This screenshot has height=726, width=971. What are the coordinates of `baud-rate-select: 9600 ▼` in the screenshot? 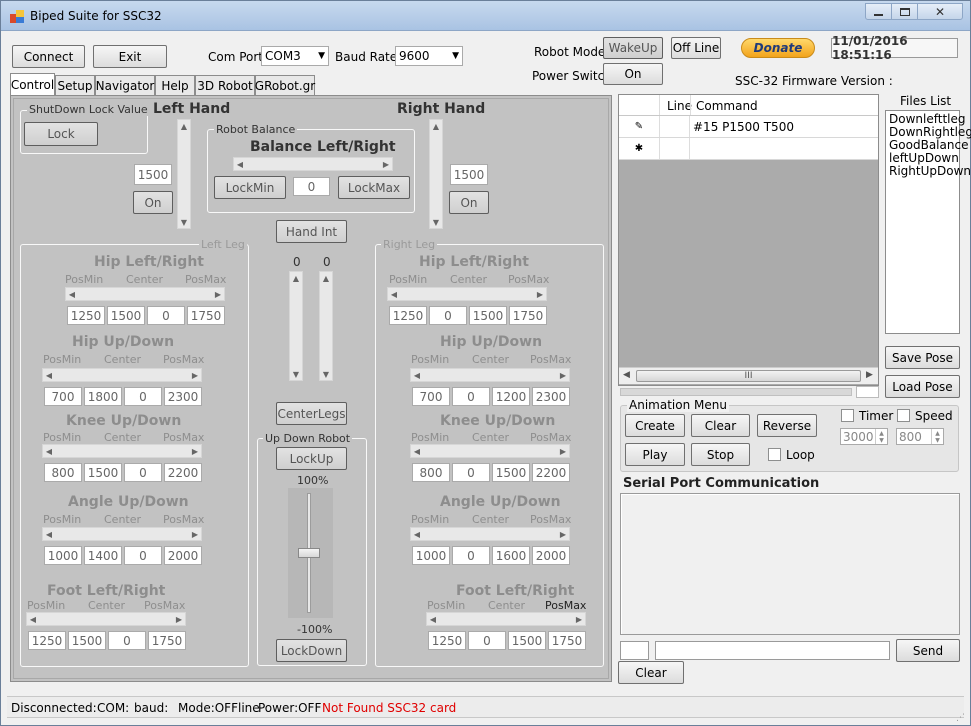 It's located at (429, 56).